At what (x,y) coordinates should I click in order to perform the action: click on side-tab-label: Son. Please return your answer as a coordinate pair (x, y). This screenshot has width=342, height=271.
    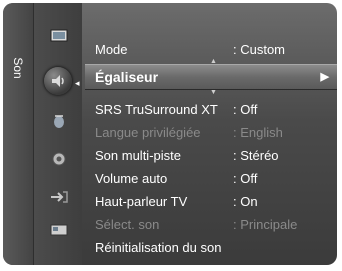
    Looking at the image, I should click on (18, 68).